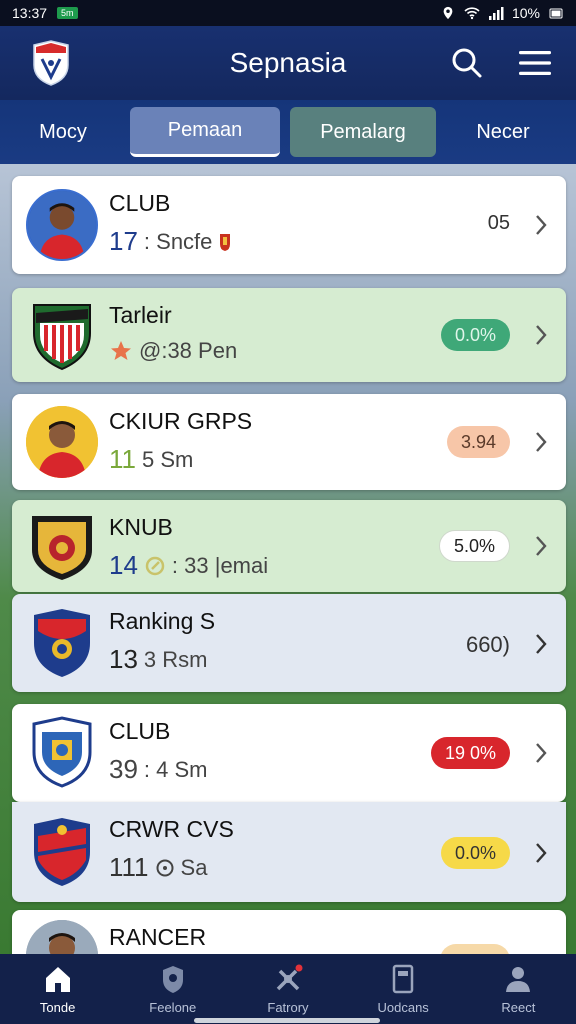 This screenshot has height=1024, width=576. I want to click on bottom-nav: Tonde Feelone Fatrory Uodcans Reect, so click(288, 989).